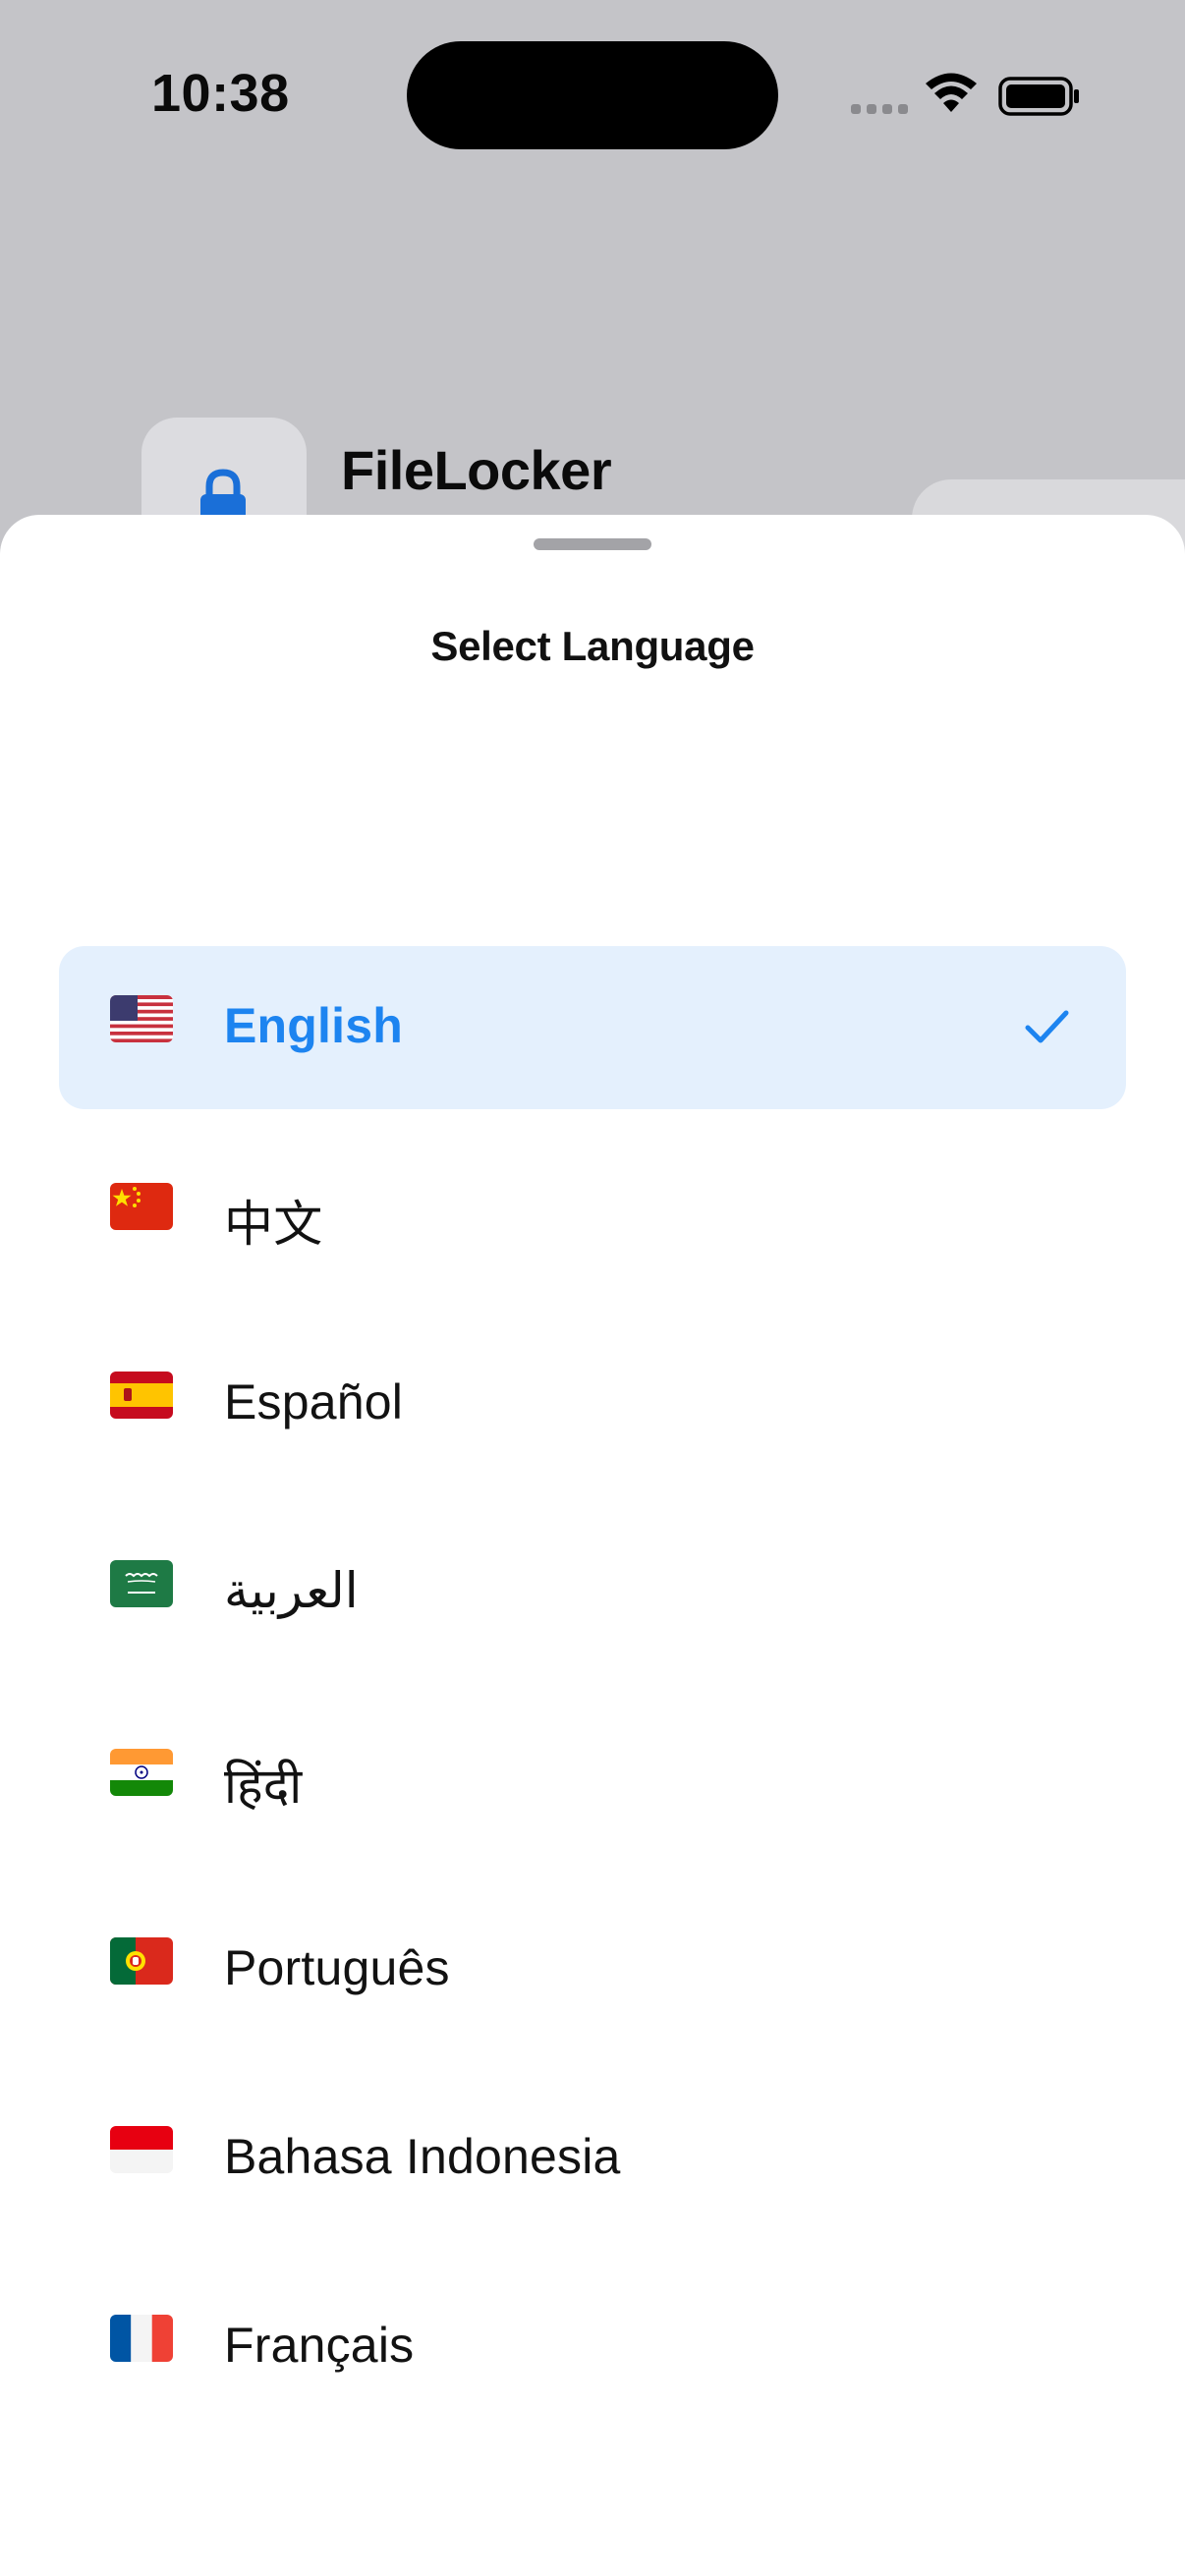  What do you see at coordinates (592, 1403) in the screenshot?
I see `language-option-spanish: Español` at bounding box center [592, 1403].